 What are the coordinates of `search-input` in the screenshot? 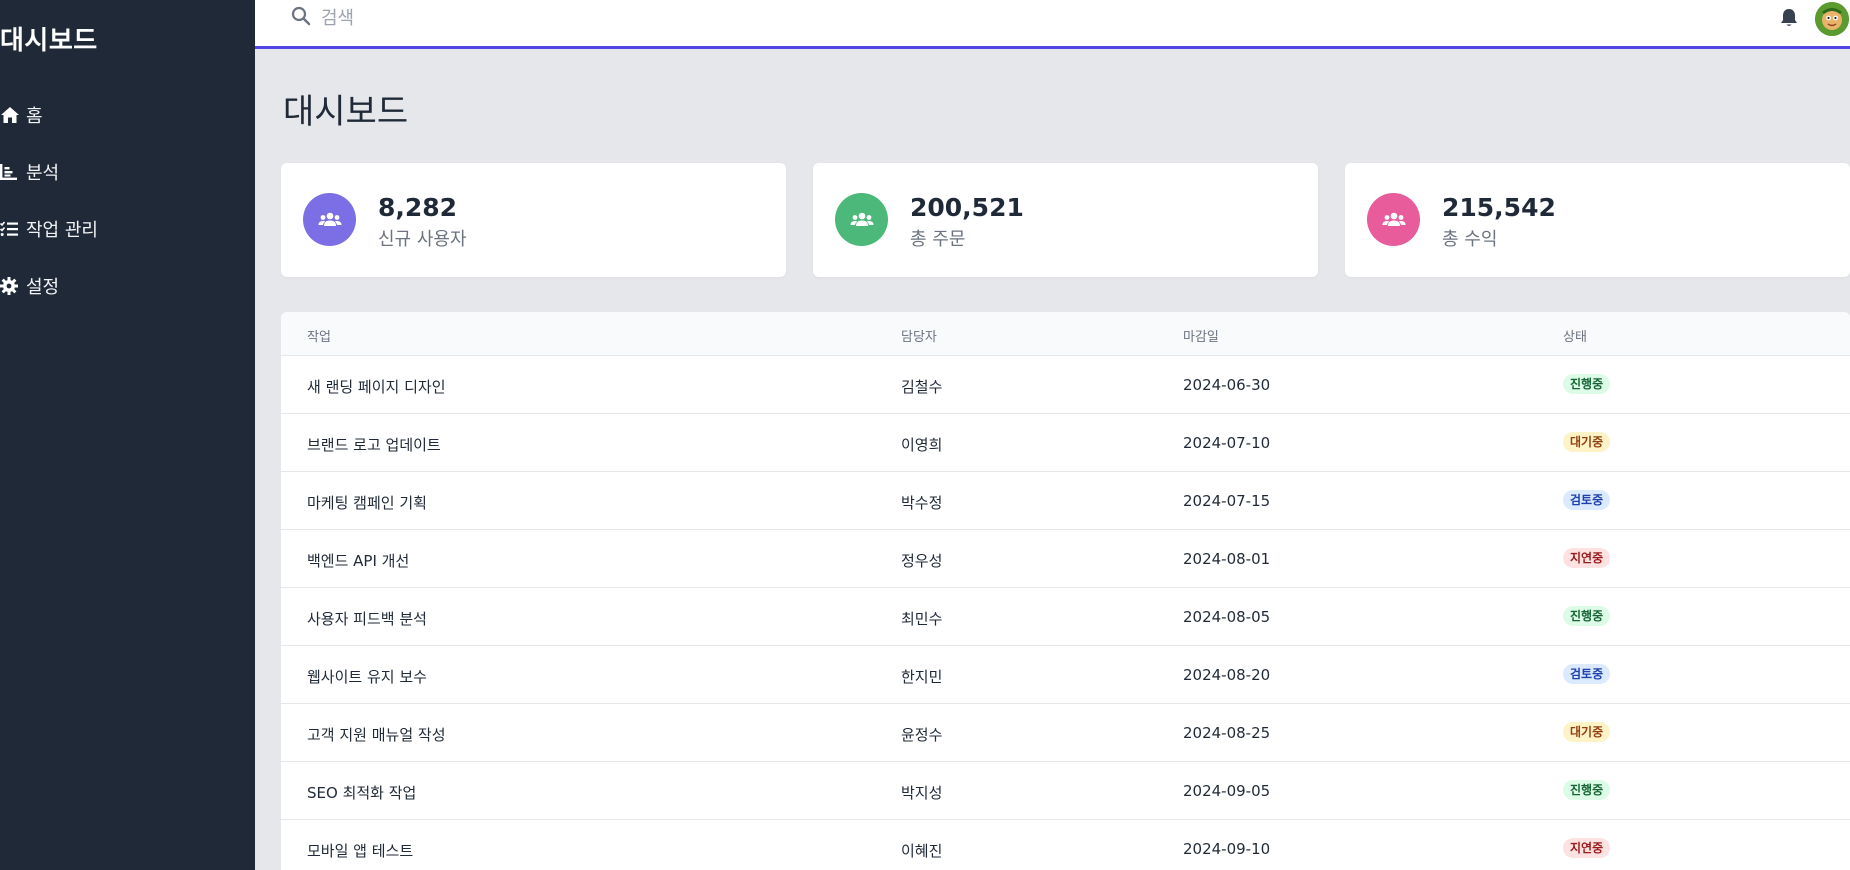 It's located at (571, 18).